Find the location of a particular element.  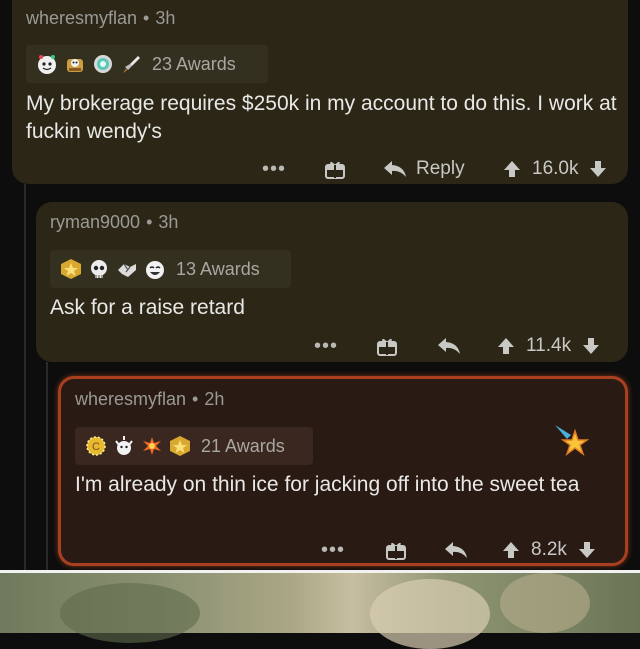

svg-text: C is located at coordinates (96, 447).